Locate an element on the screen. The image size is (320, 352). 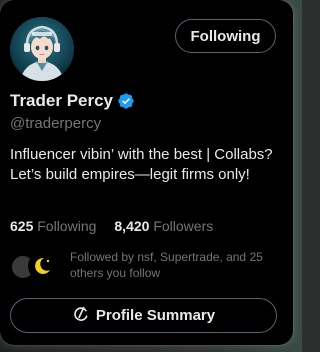
following-stat-label: Following is located at coordinates (67, 226).